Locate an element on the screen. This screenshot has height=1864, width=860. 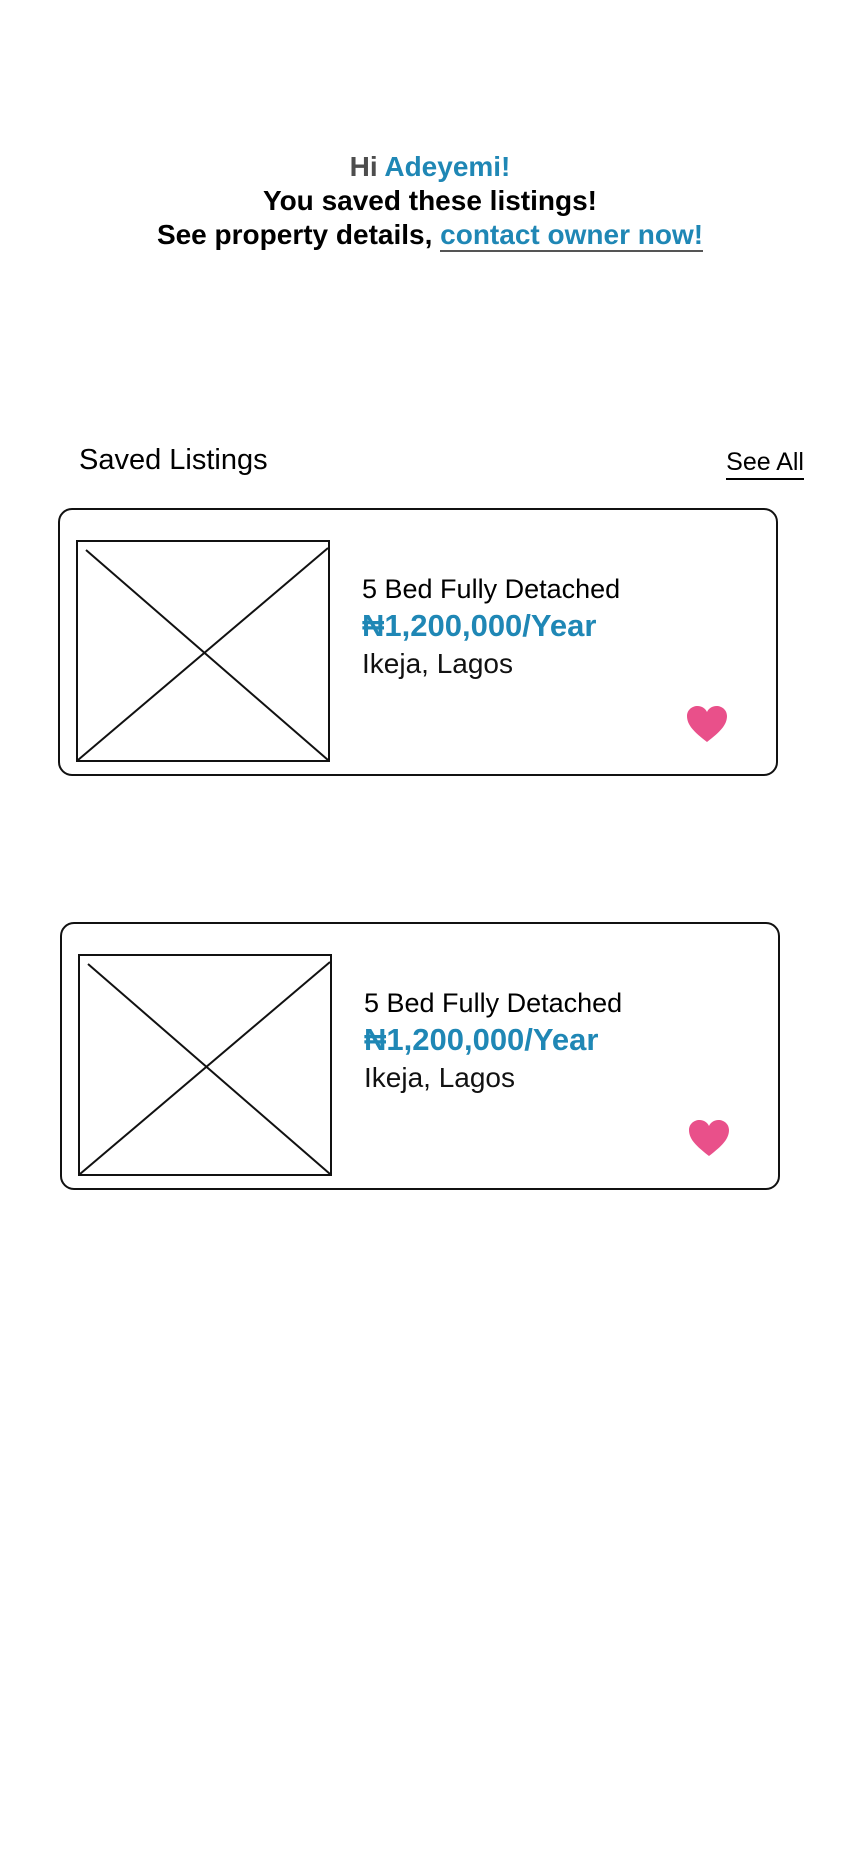
user-name: Adeyemi! is located at coordinates (447, 166).